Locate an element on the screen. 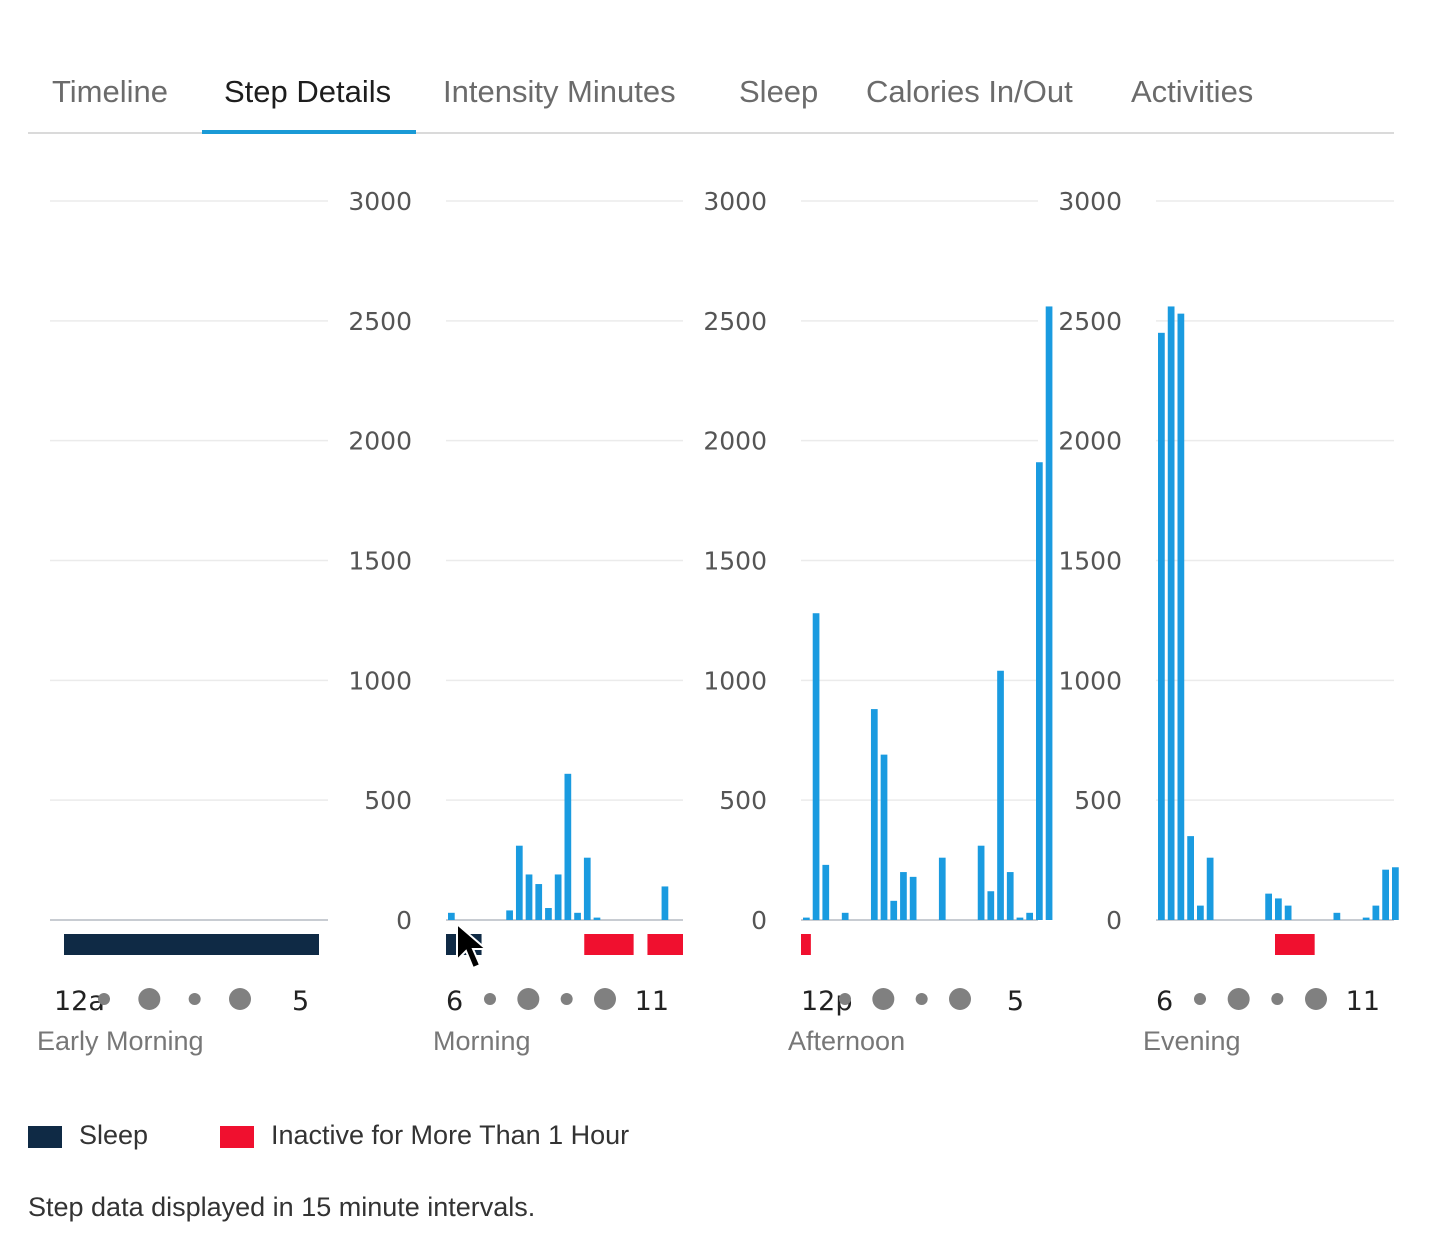 This screenshot has width=1444, height=1248. evening-y-tick-label: 1000 is located at coordinates (1090, 680).